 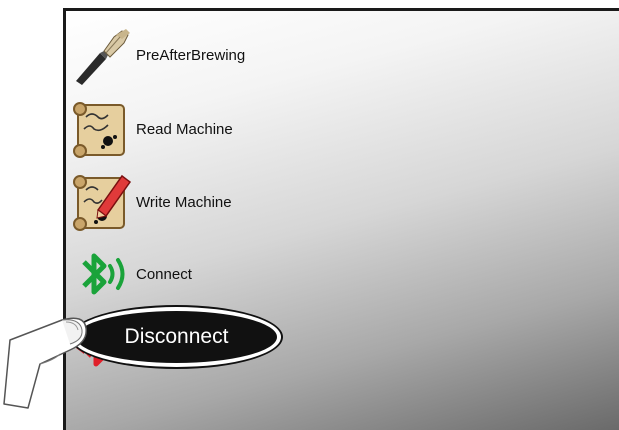 I want to click on disconnect-callout-label: Disconnect, so click(x=176, y=336).